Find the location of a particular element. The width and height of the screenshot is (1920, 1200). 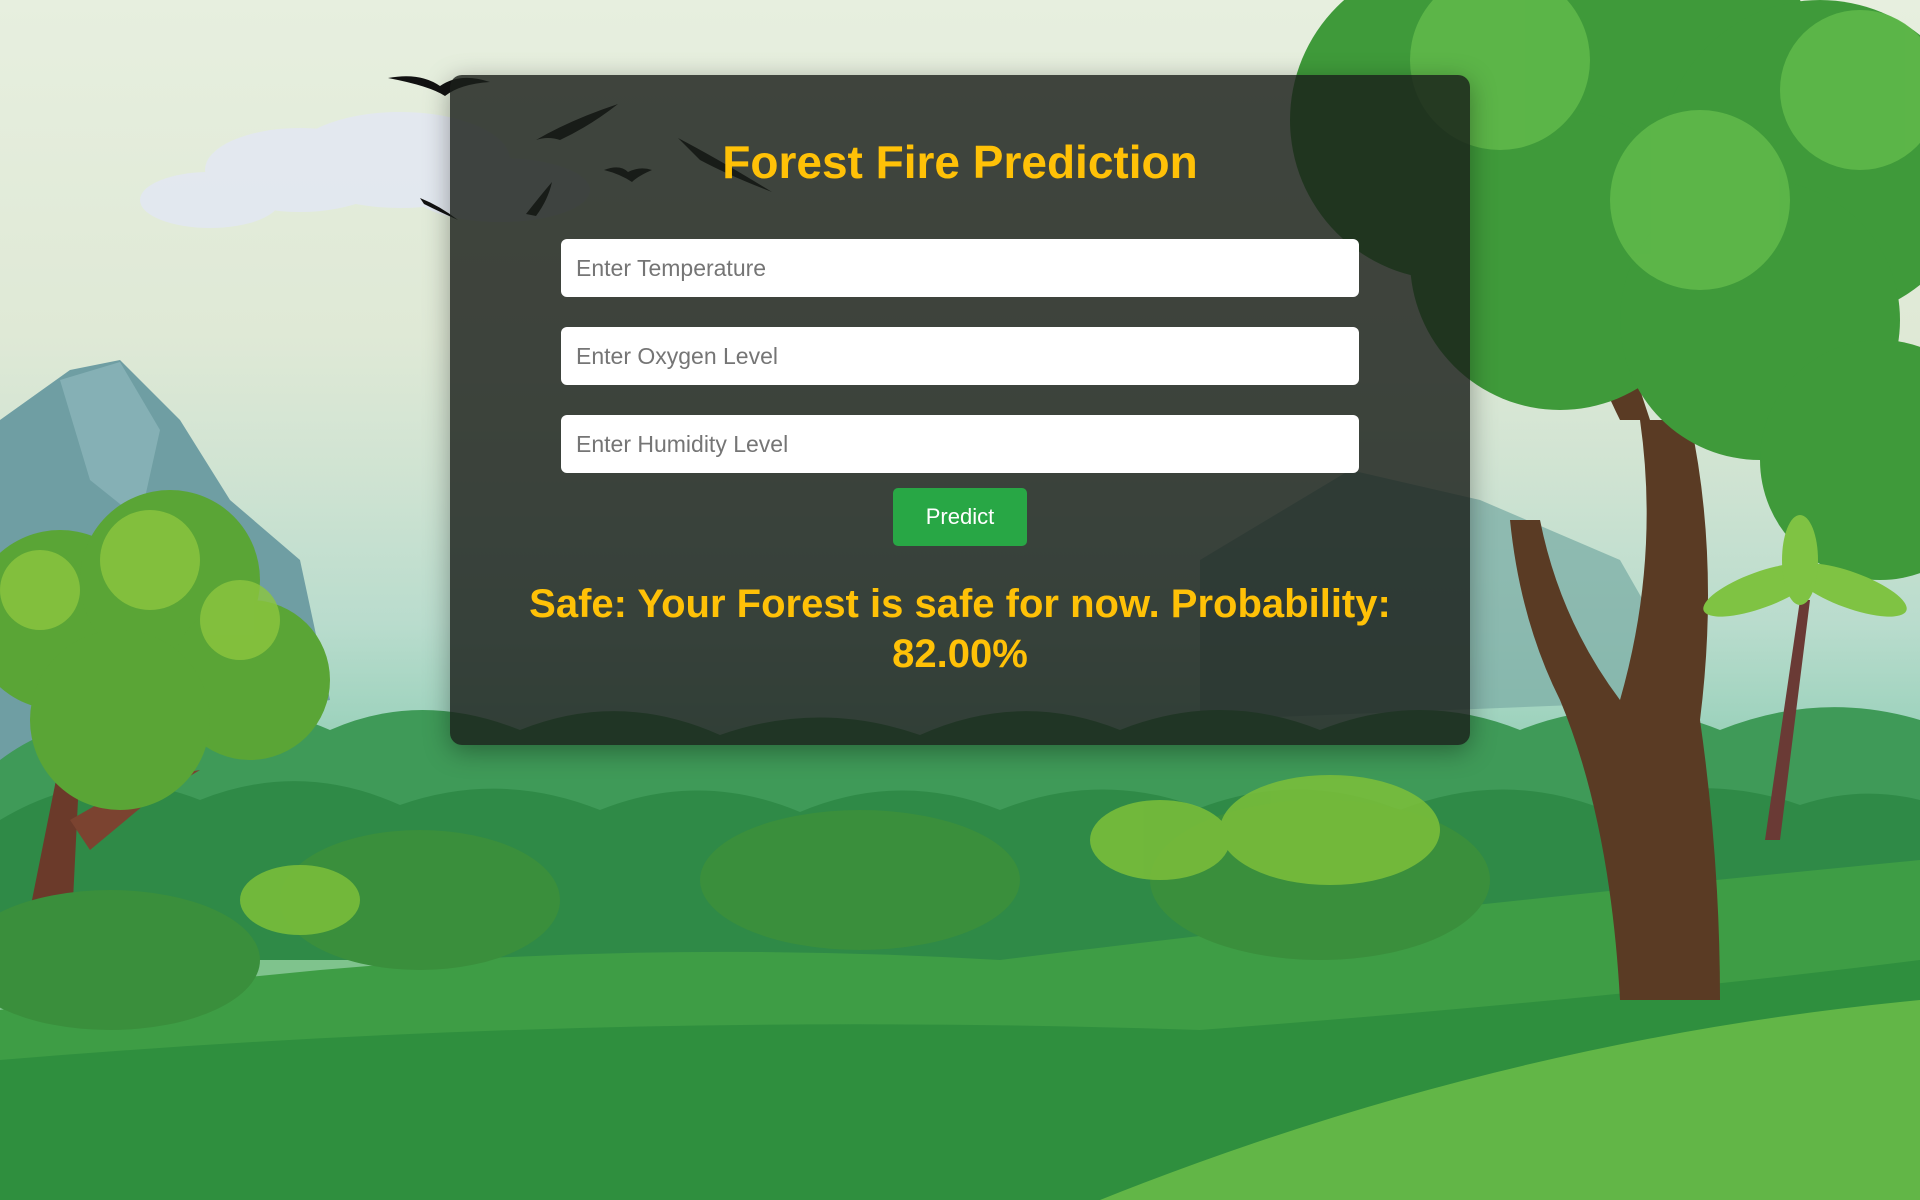

predict-button: Predict is located at coordinates (960, 517).